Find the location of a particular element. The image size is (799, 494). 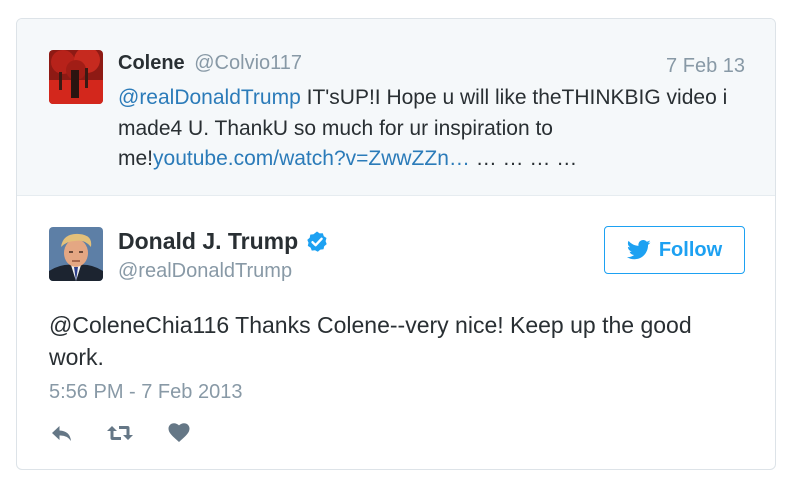

author-handle: @realDonaldTrump is located at coordinates (205, 271).